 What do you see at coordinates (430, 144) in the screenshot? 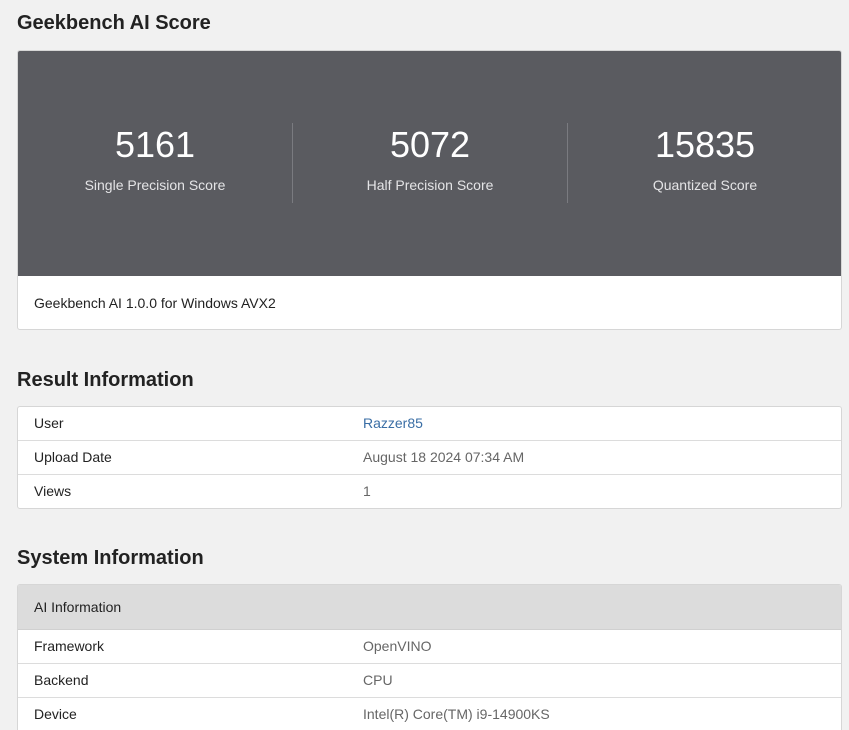
I see `score-value: 5072` at bounding box center [430, 144].